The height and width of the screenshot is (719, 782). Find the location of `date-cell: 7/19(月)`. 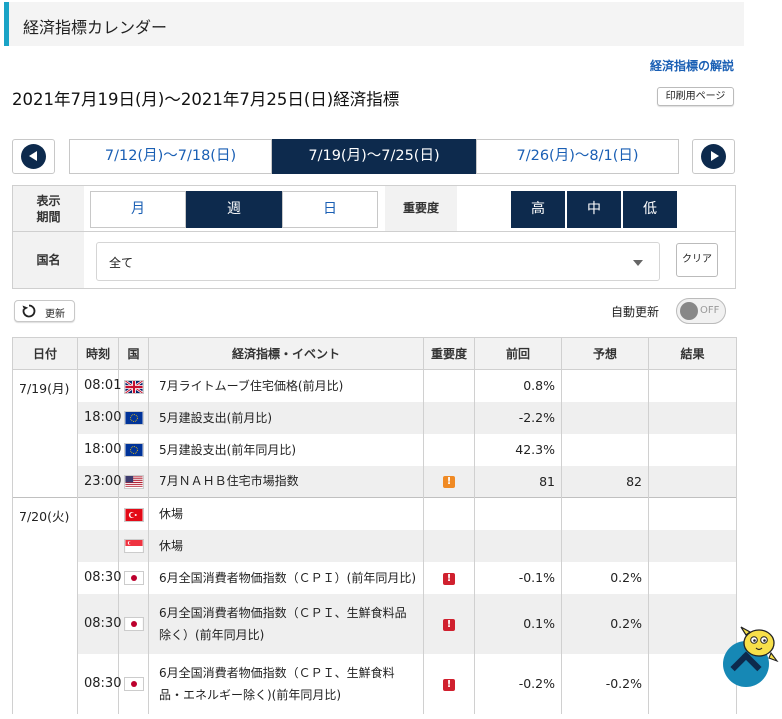

date-cell: 7/19(月) is located at coordinates (45, 433).